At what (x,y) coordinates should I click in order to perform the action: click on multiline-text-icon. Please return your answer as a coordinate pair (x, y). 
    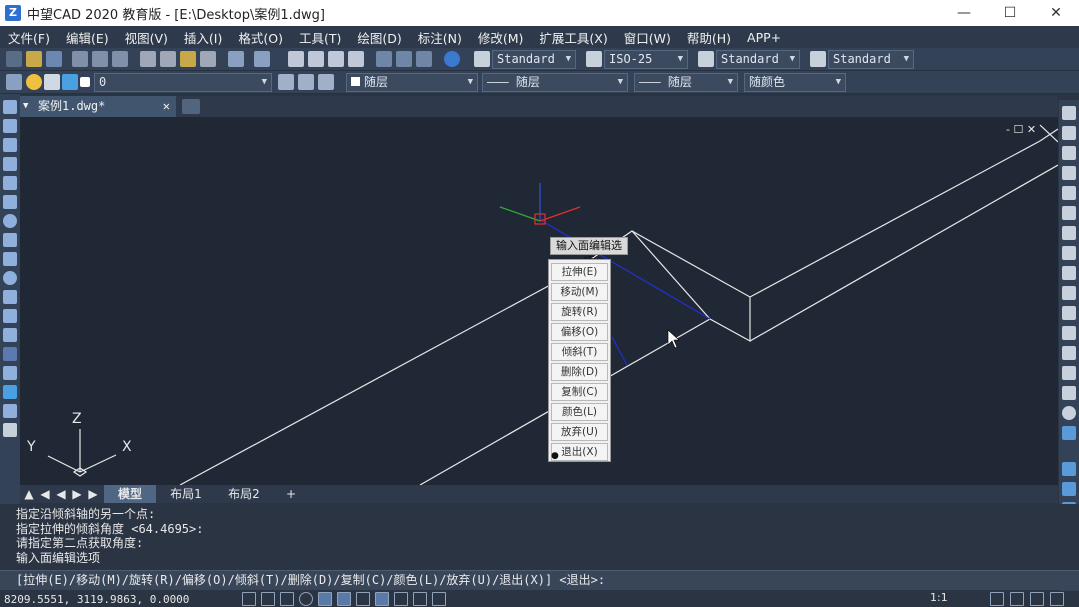
    Looking at the image, I should click on (10, 430).